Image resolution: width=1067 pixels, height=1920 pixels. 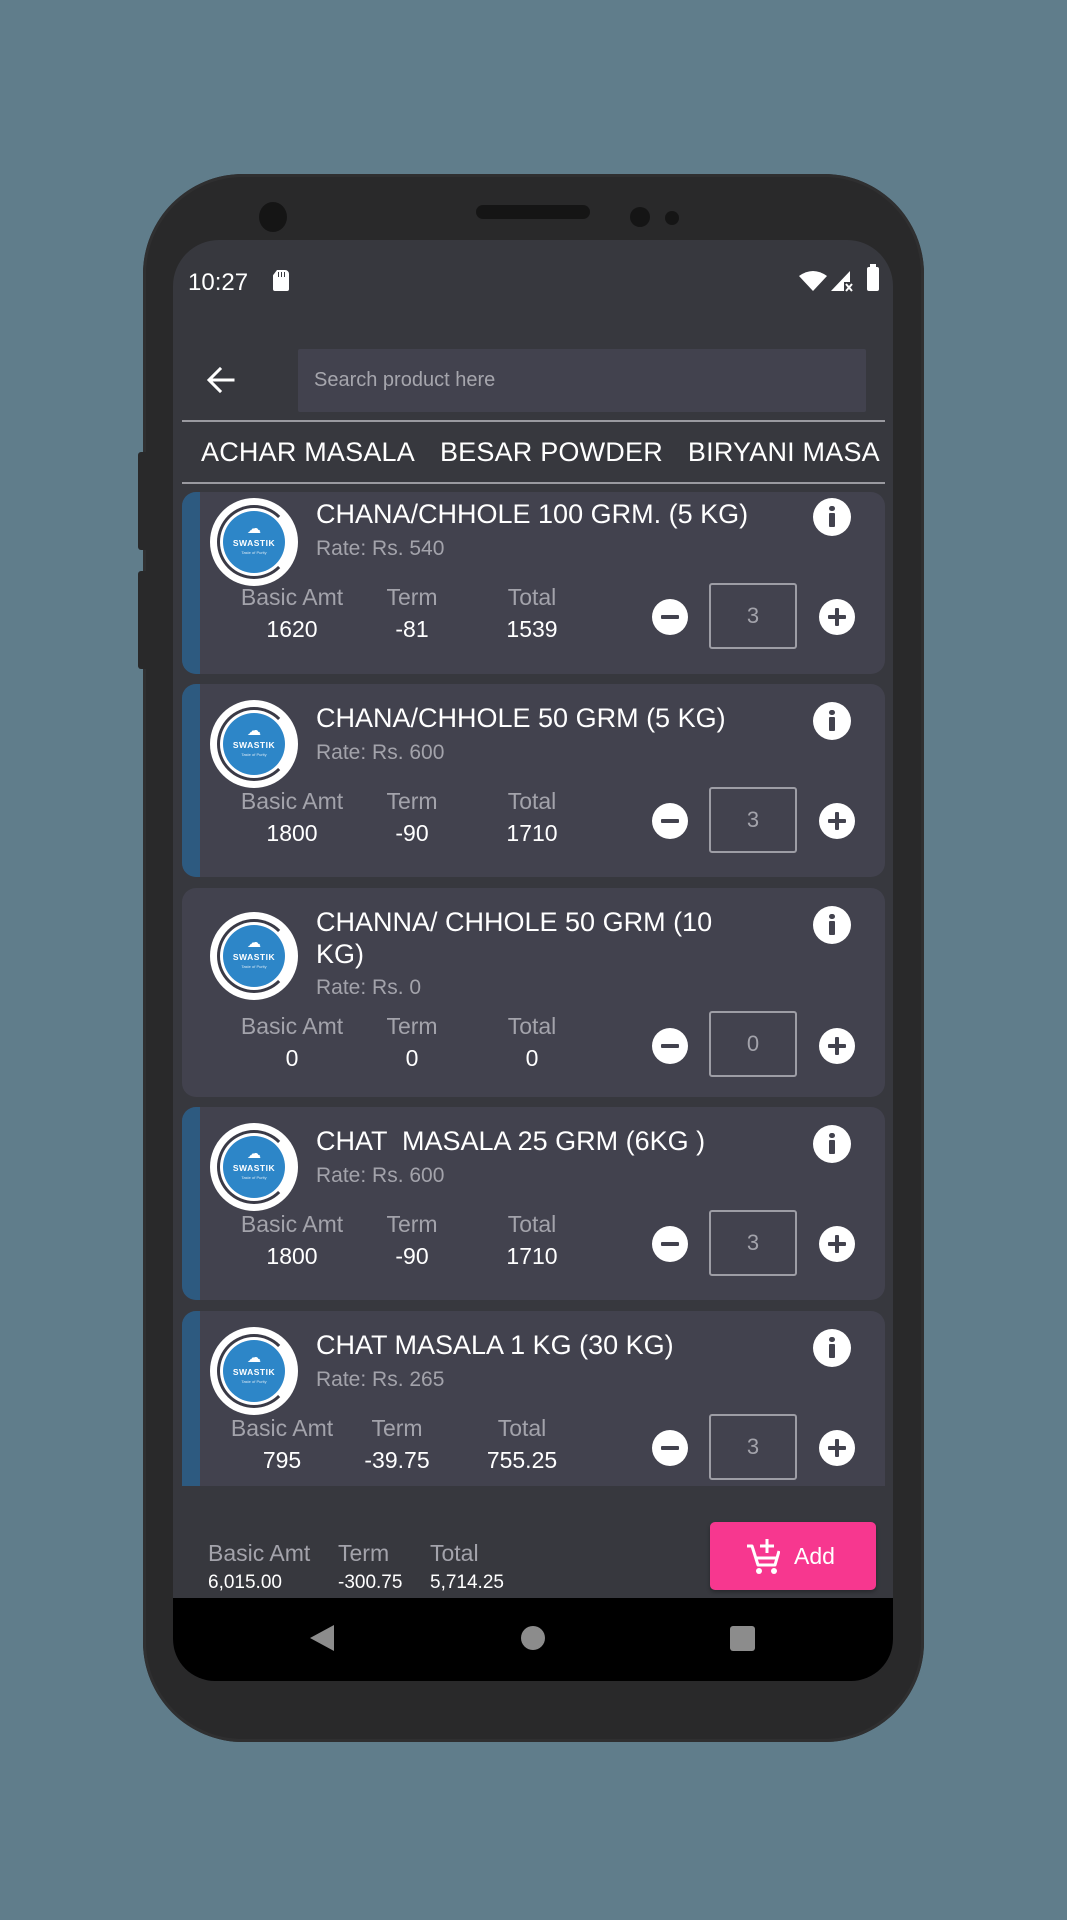 I want to click on product-name: CHAT MASALA 1 KG (30 KG), so click(x=495, y=1345).